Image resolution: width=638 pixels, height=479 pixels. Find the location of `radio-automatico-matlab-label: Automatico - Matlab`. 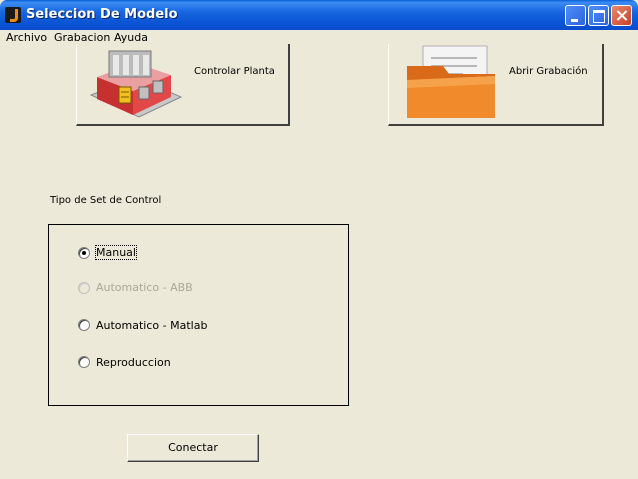

radio-automatico-matlab-label: Automatico - Matlab is located at coordinates (151, 325).